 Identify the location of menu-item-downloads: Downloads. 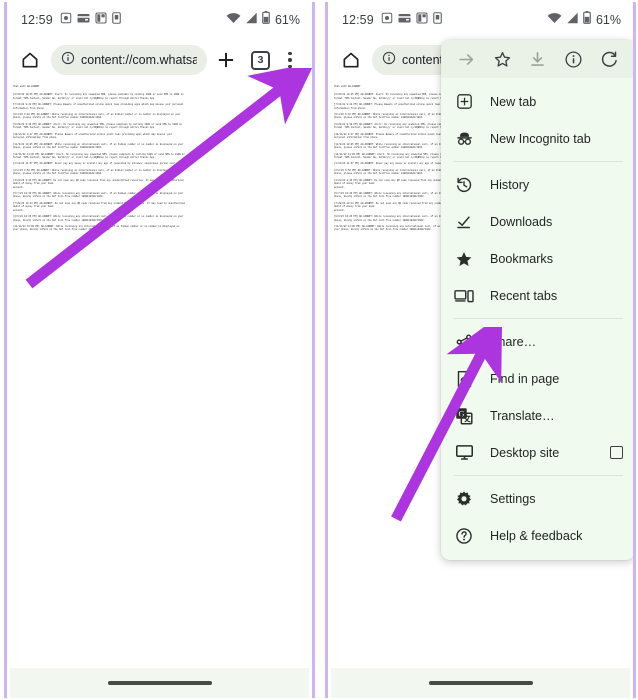
(537, 221).